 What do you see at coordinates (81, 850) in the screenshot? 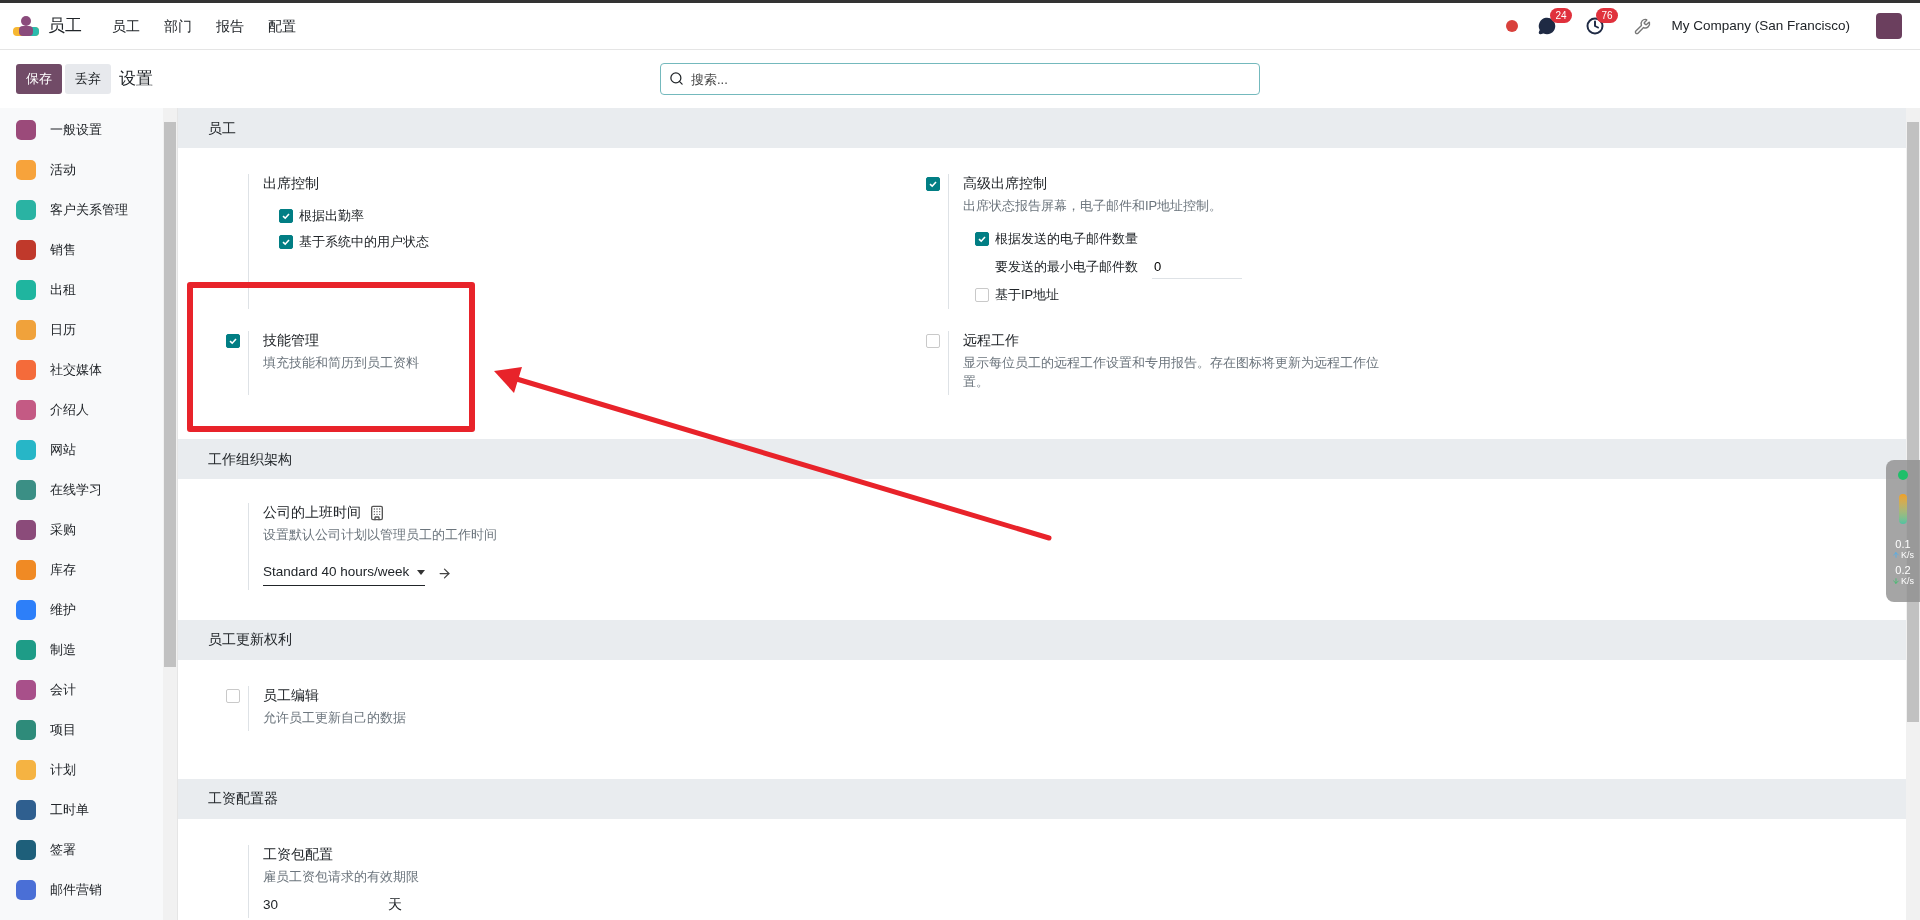
I see `sidebar-item: 签署` at bounding box center [81, 850].